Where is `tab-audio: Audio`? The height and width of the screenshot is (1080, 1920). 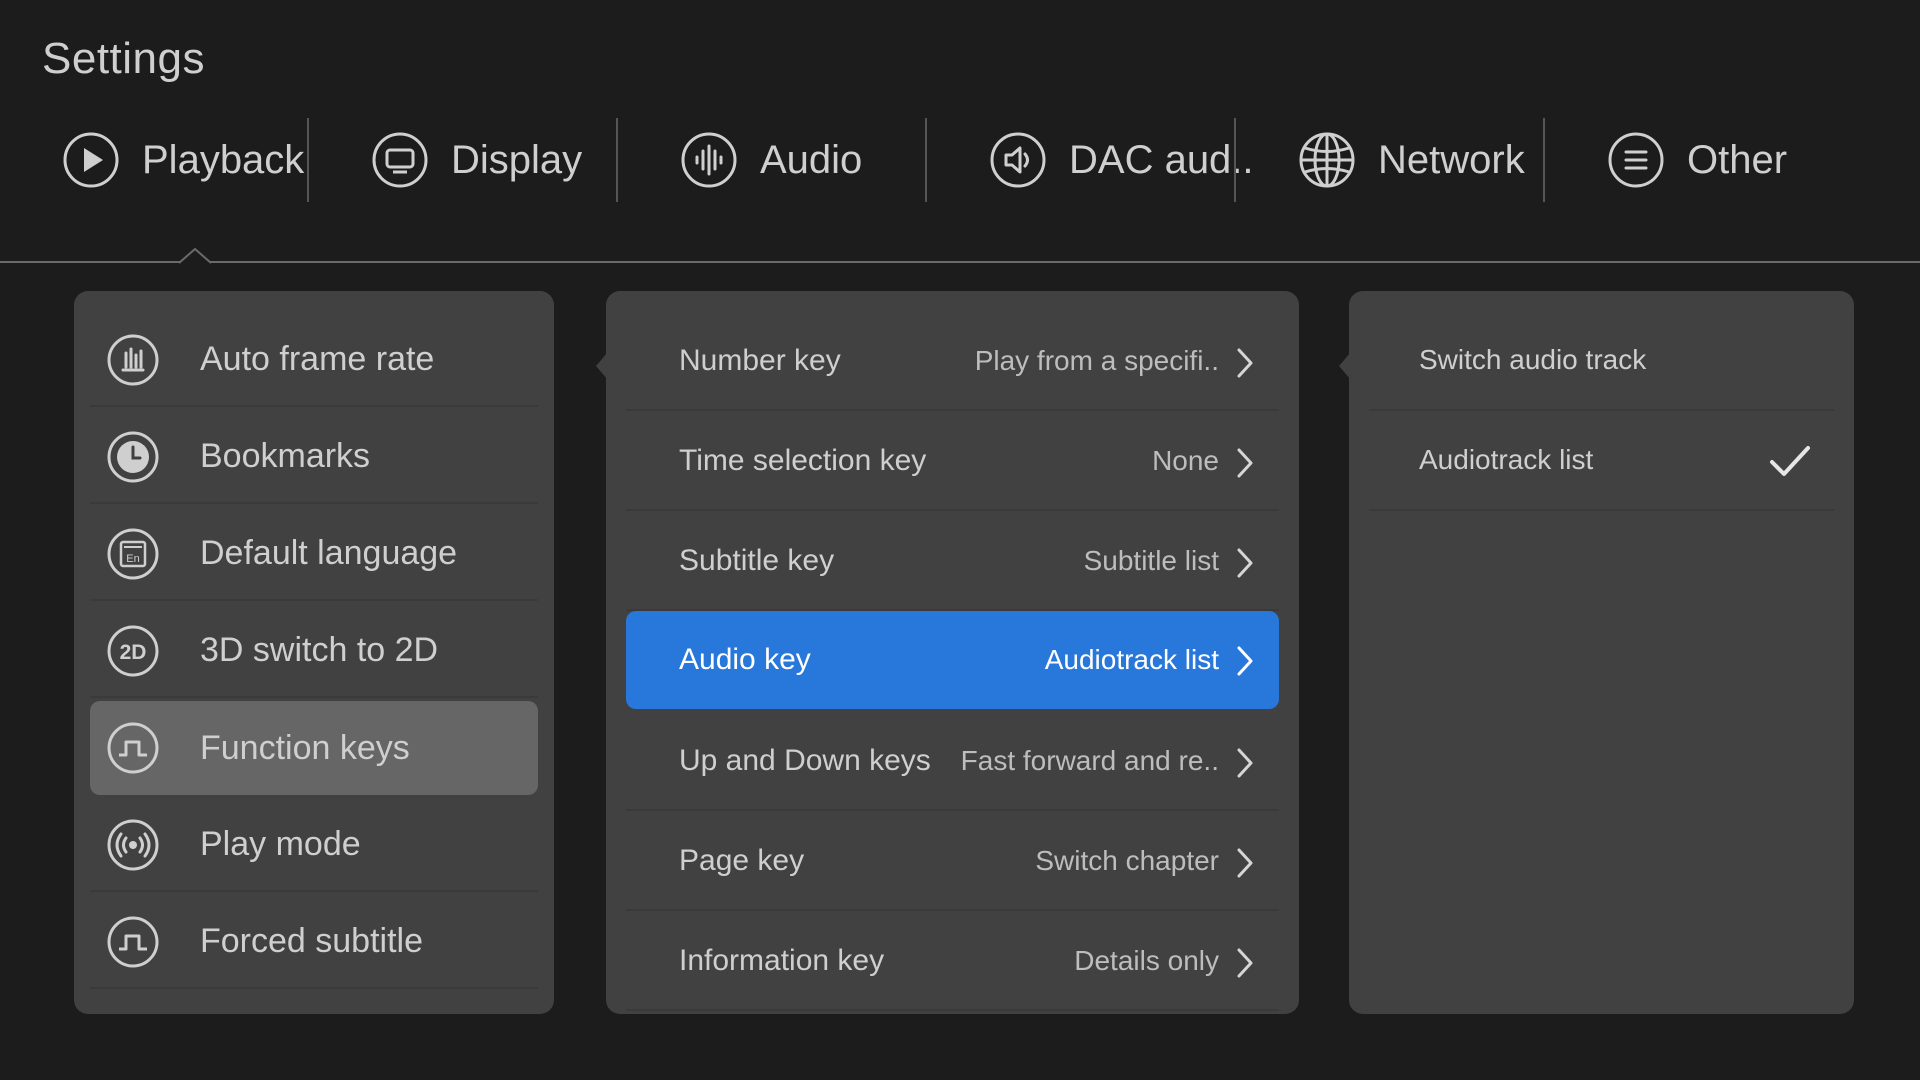
tab-audio: Audio is located at coordinates (772, 160).